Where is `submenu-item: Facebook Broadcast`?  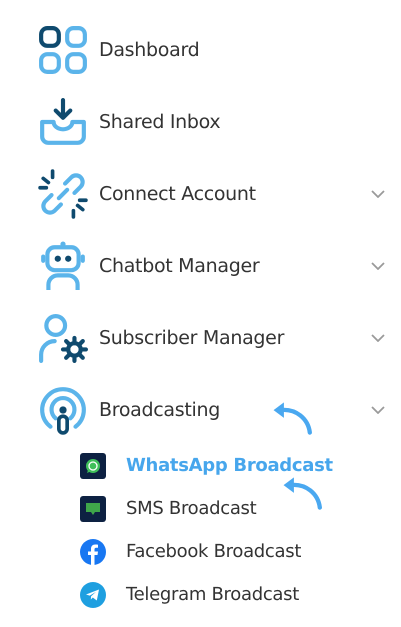
submenu-item: Facebook Broadcast is located at coordinates (200, 551).